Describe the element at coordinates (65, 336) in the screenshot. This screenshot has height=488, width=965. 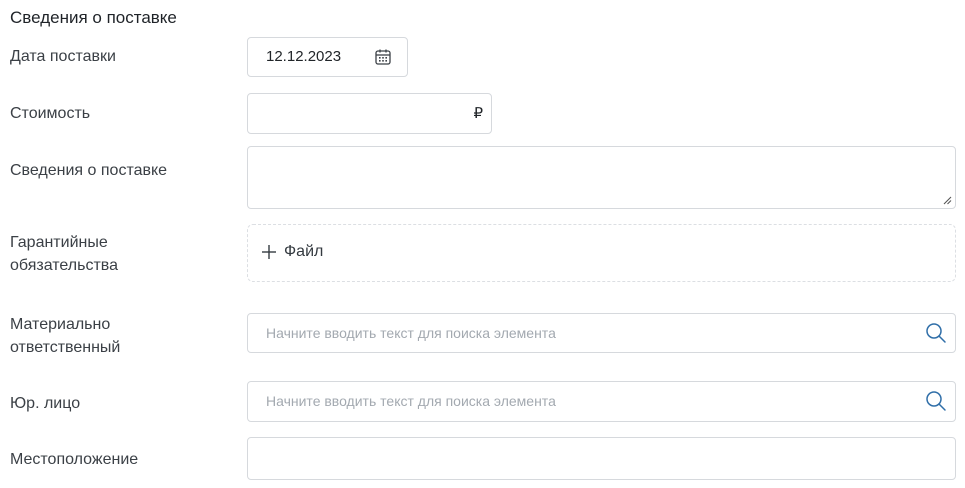
I see `responsible-label: Материально ответственный` at that location.